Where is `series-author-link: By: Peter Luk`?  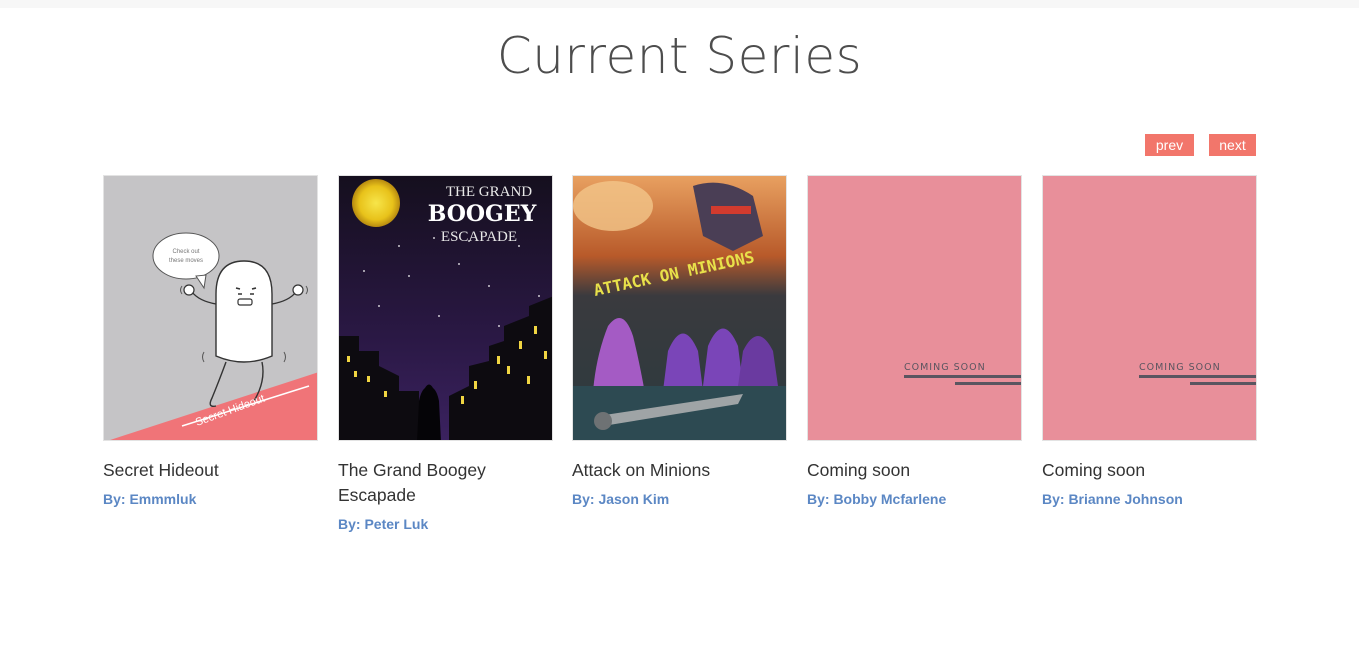
series-author-link: By: Peter Luk is located at coordinates (445, 524).